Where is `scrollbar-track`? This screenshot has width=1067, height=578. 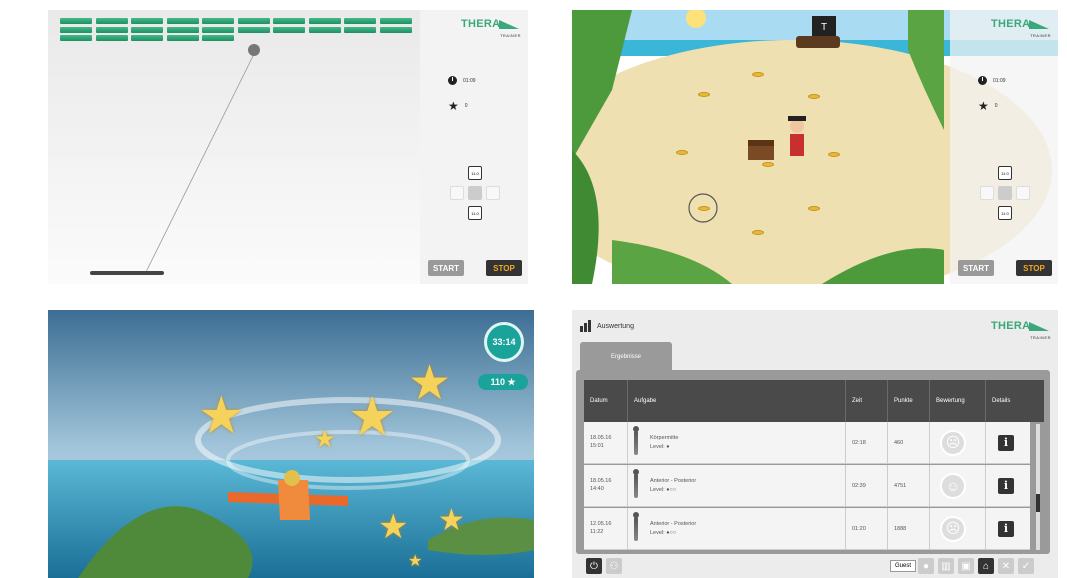 scrollbar-track is located at coordinates (1038, 487).